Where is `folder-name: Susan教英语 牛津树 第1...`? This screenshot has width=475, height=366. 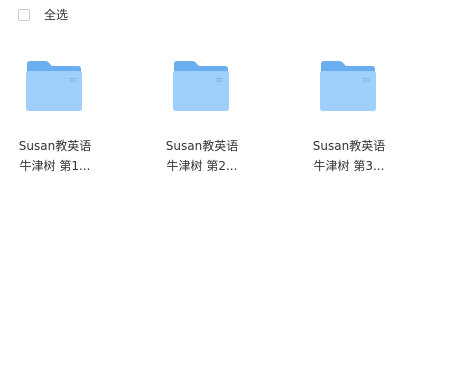 folder-name: Susan教英语 牛津树 第1... is located at coordinates (55, 156).